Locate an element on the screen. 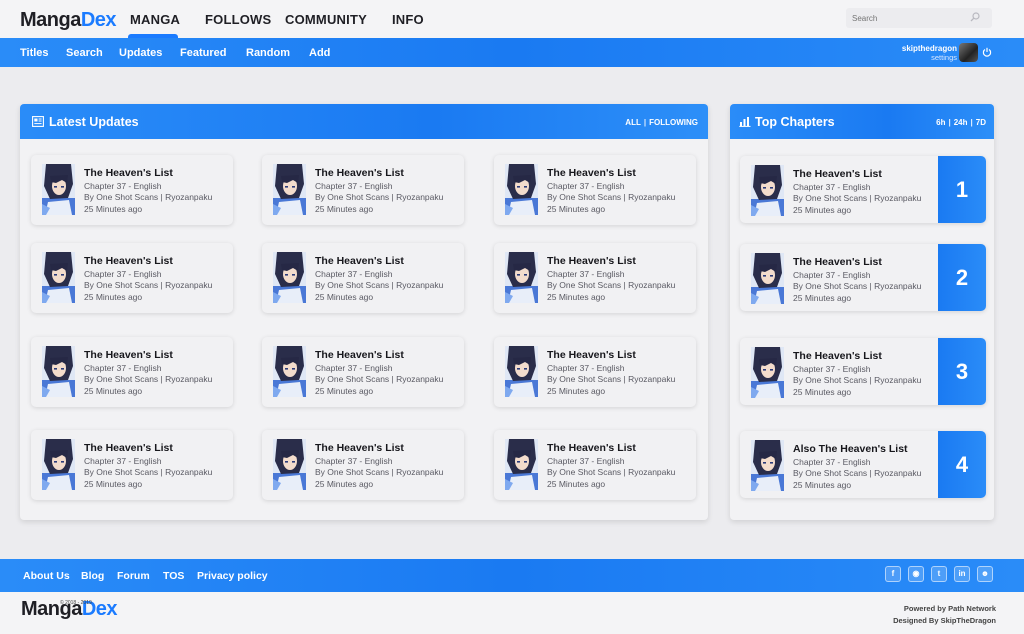 This screenshot has height=634, width=1024. power-icon is located at coordinates (987, 52).